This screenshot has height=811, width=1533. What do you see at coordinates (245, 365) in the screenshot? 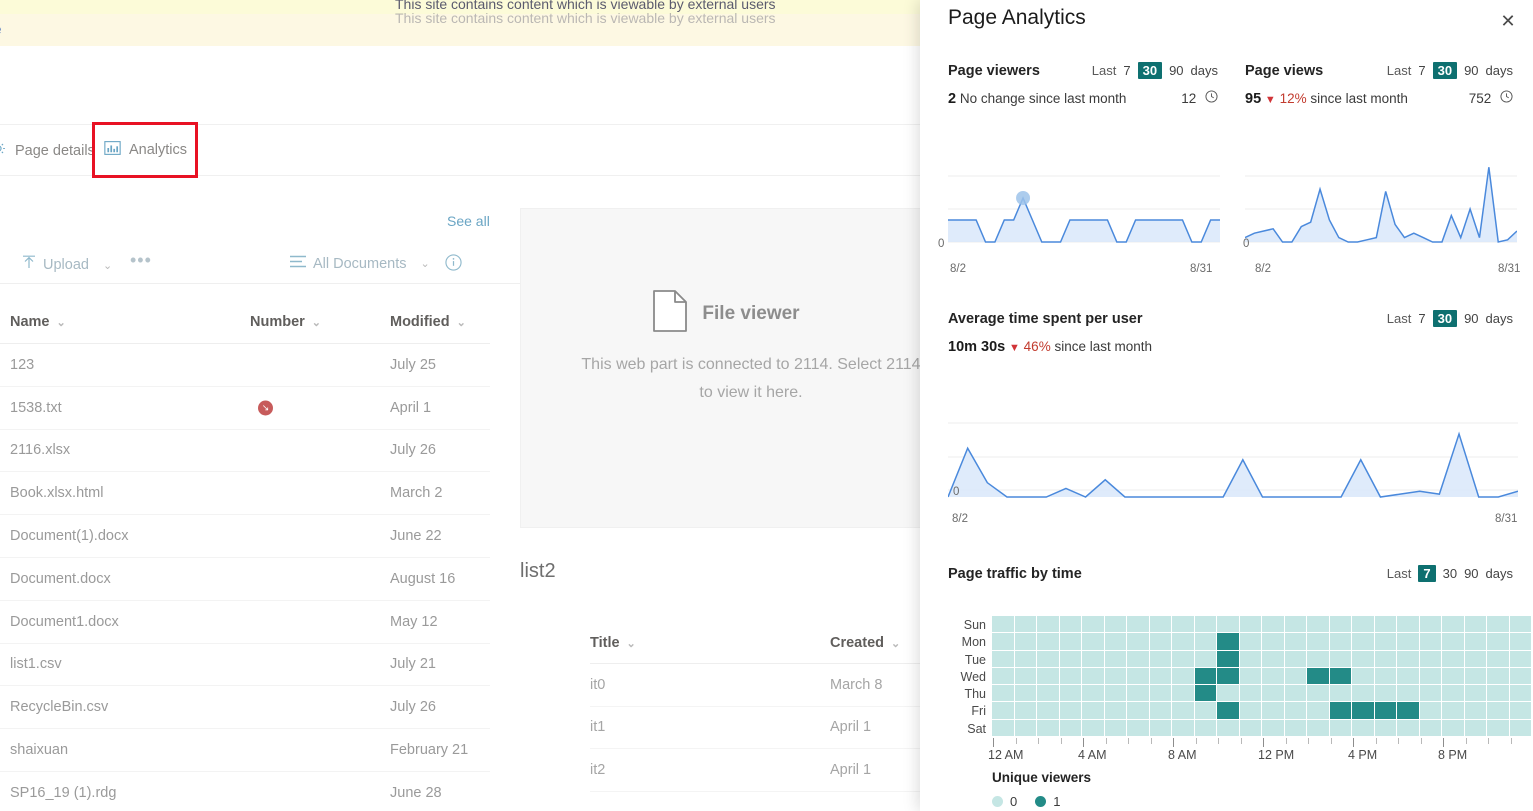
I see `table-row: 123 July 25` at bounding box center [245, 365].